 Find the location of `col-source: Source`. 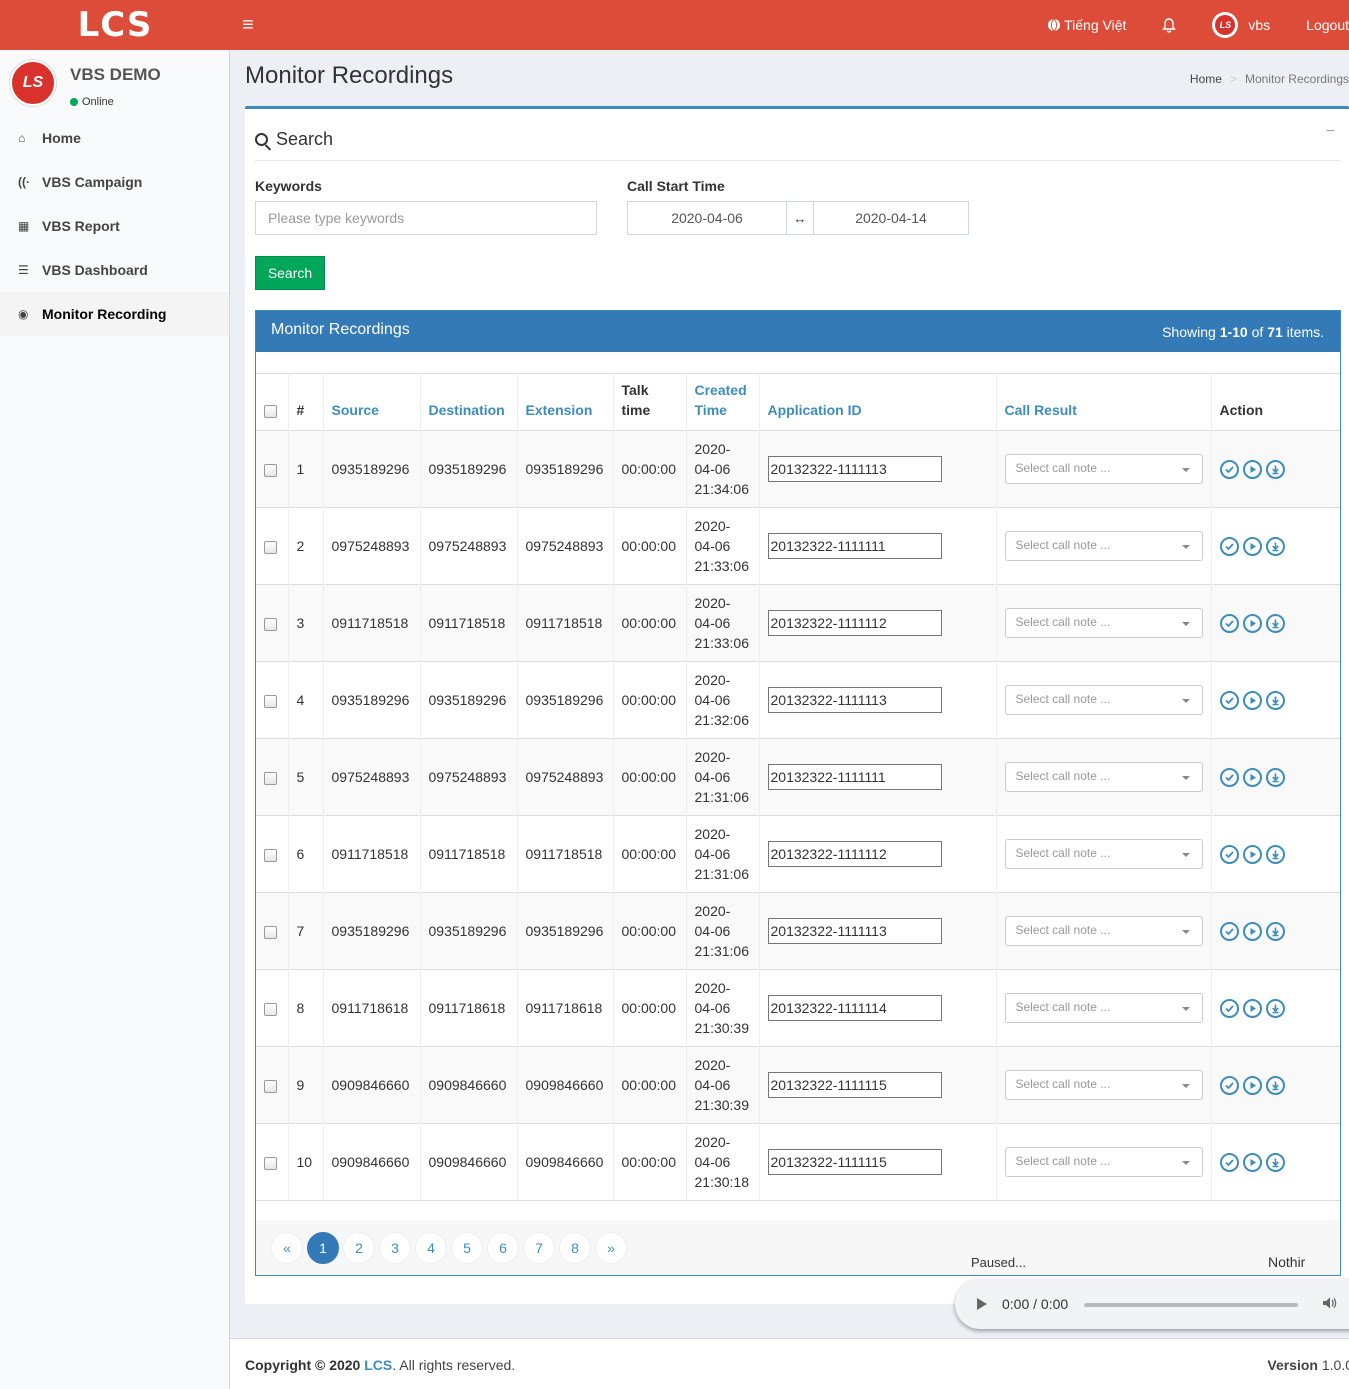

col-source: Source is located at coordinates (371, 402).